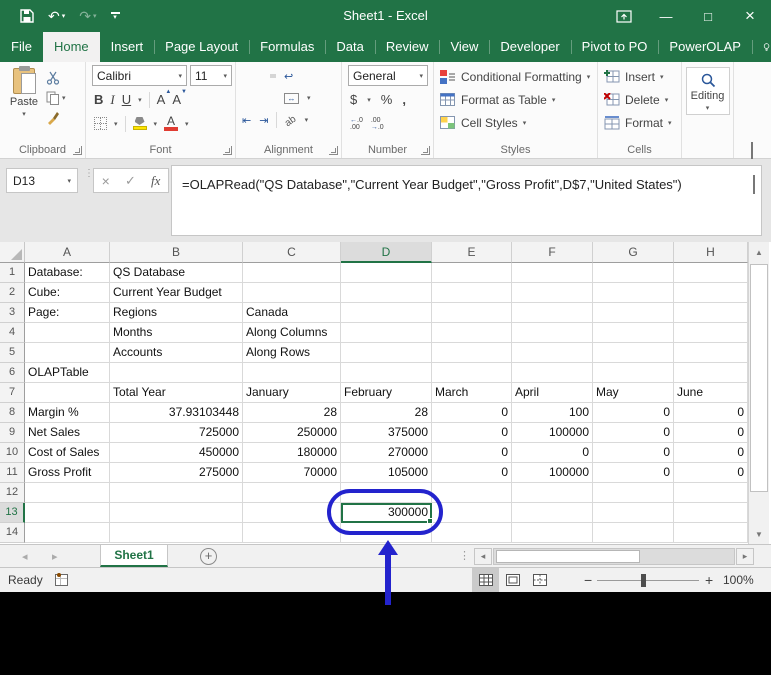  I want to click on cell-C5: Along Rows, so click(292, 353).